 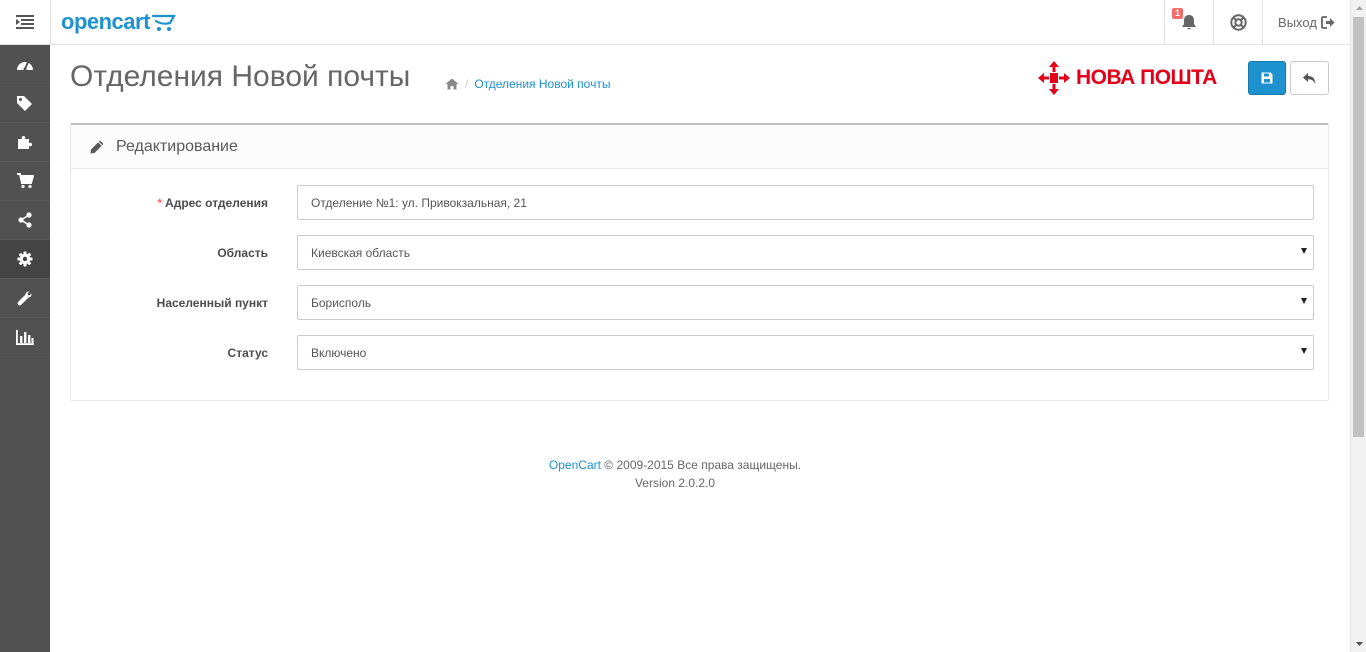 I want to click on sidebar-item-catalog, so click(x=25, y=103).